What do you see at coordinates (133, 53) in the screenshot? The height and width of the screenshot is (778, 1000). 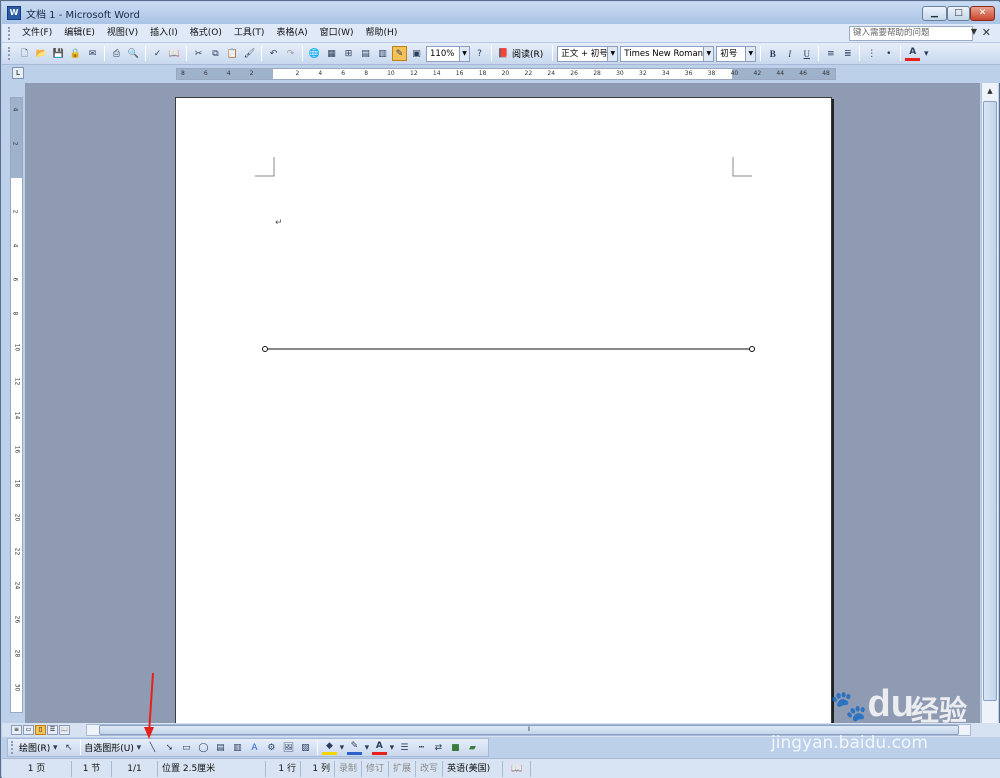 I see `print-preview-icon: 🔍` at bounding box center [133, 53].